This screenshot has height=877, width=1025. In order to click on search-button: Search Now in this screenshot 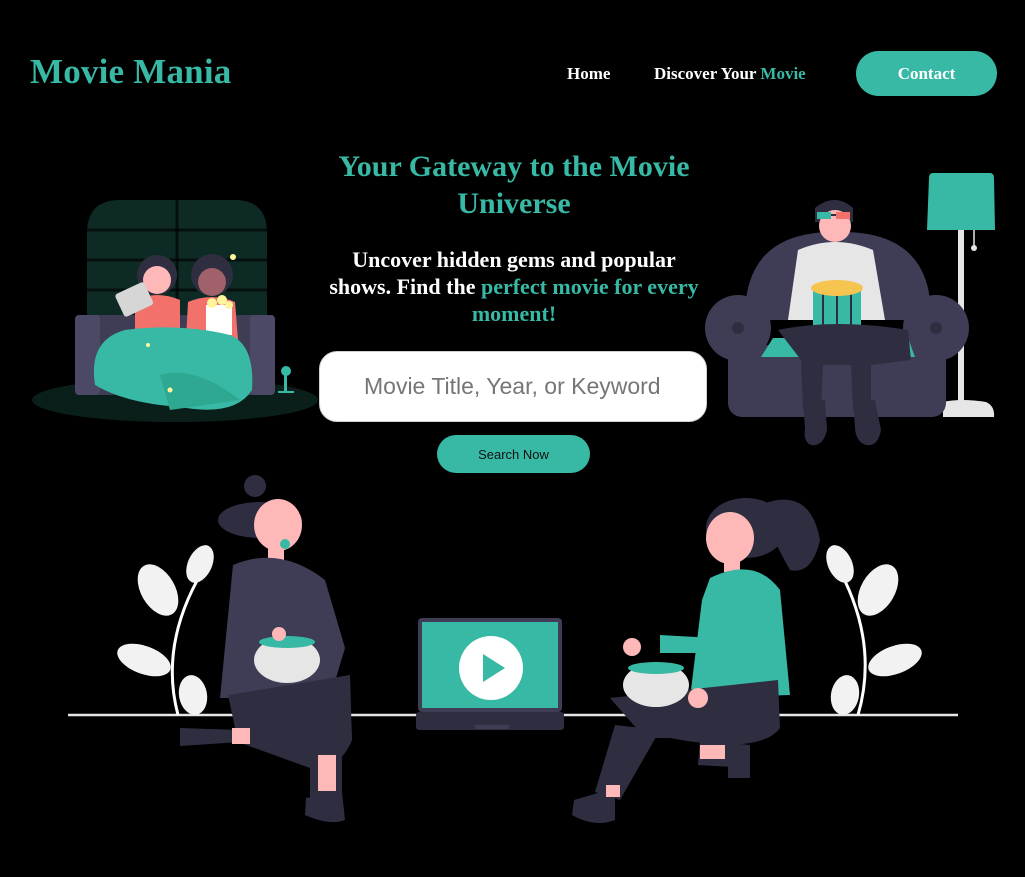, I will do `click(513, 454)`.